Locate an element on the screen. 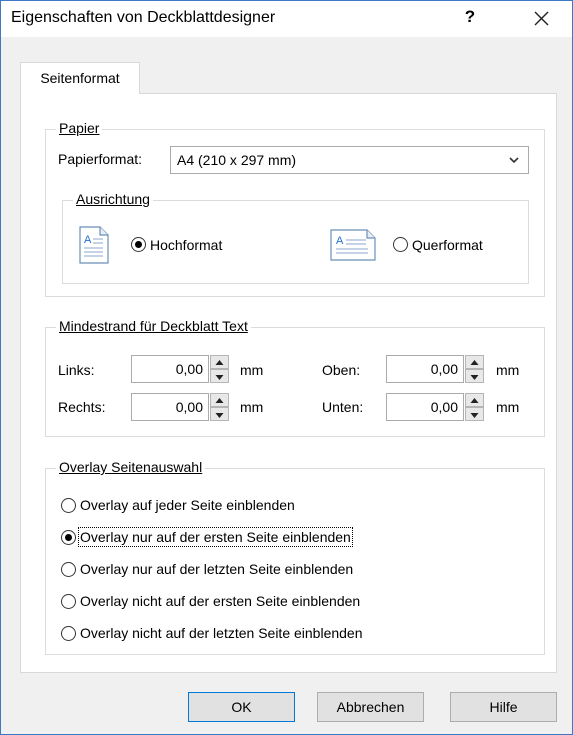  overlay-option-1-radio is located at coordinates (68, 505).